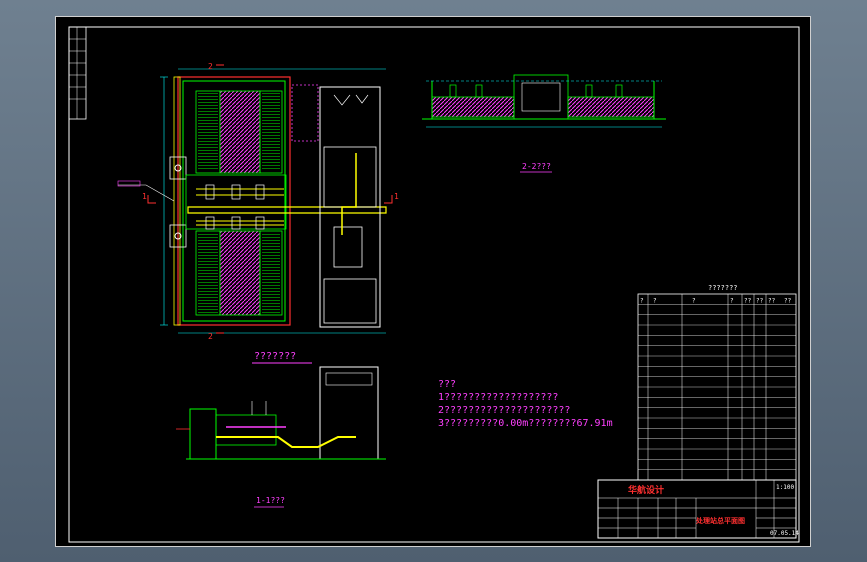 The height and width of the screenshot is (562, 867). Describe the element at coordinates (720, 520) in the screenshot. I see `drawing-name: 处理站总平面图` at that location.